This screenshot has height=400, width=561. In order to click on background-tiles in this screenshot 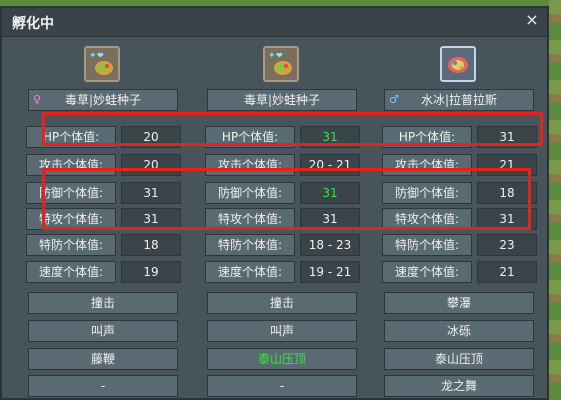, I will do `click(555, 200)`.